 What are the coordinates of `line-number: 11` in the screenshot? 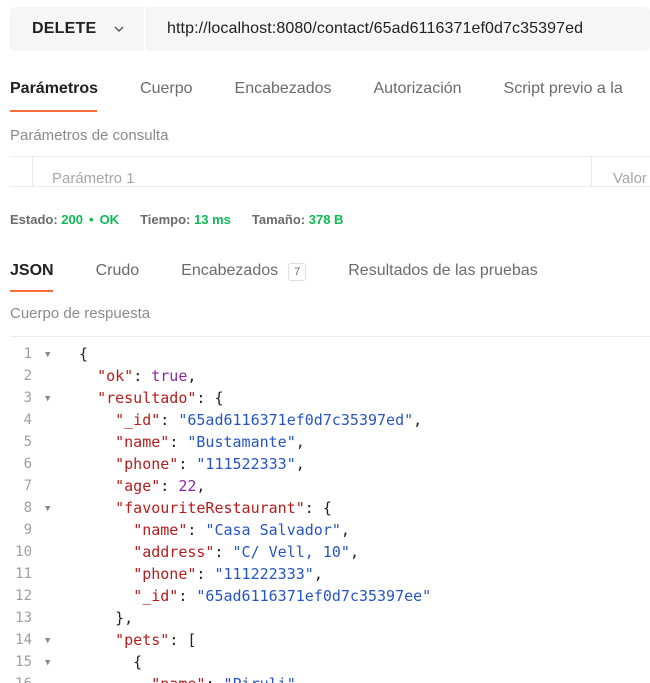 It's located at (23, 574).